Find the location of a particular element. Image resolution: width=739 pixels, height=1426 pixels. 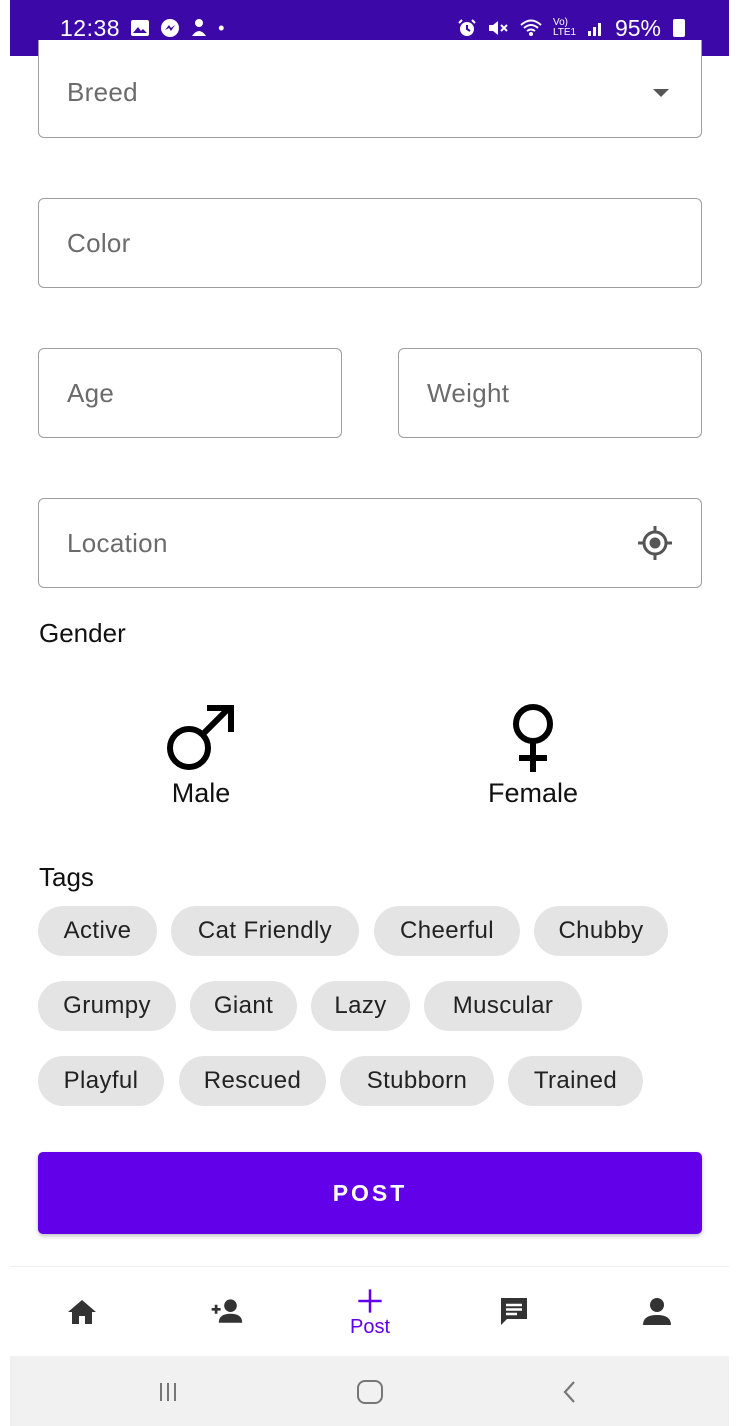

breed-dropdown: Breed is located at coordinates (370, 89).